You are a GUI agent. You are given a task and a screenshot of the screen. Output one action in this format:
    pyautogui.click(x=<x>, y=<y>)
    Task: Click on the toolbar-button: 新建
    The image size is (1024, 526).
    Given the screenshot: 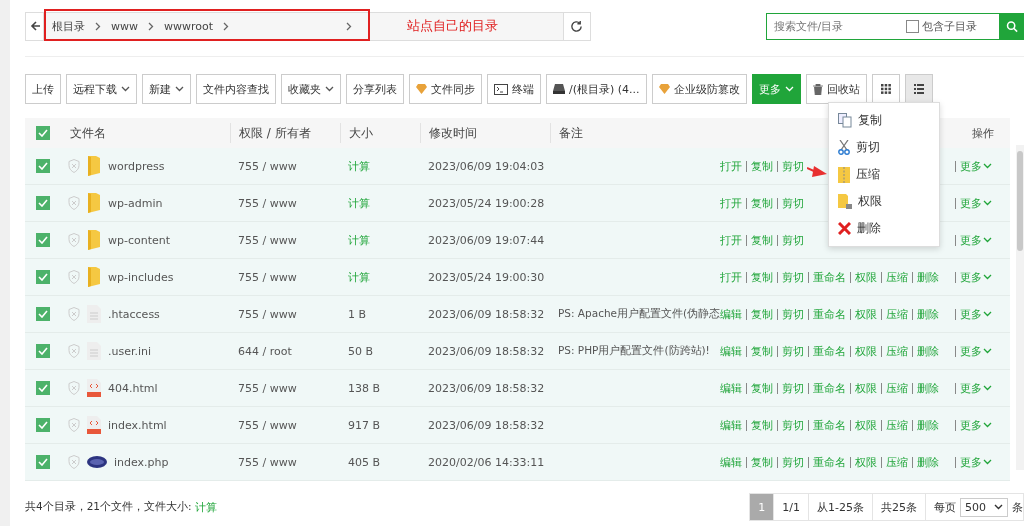 What is the action you would take?
    pyautogui.click(x=166, y=89)
    